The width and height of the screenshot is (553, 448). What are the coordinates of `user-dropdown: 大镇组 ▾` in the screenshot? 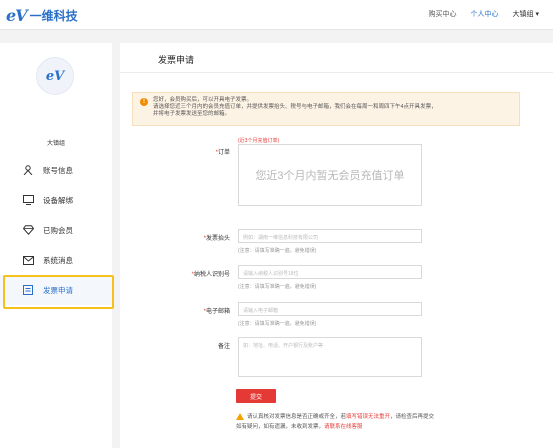 It's located at (526, 14).